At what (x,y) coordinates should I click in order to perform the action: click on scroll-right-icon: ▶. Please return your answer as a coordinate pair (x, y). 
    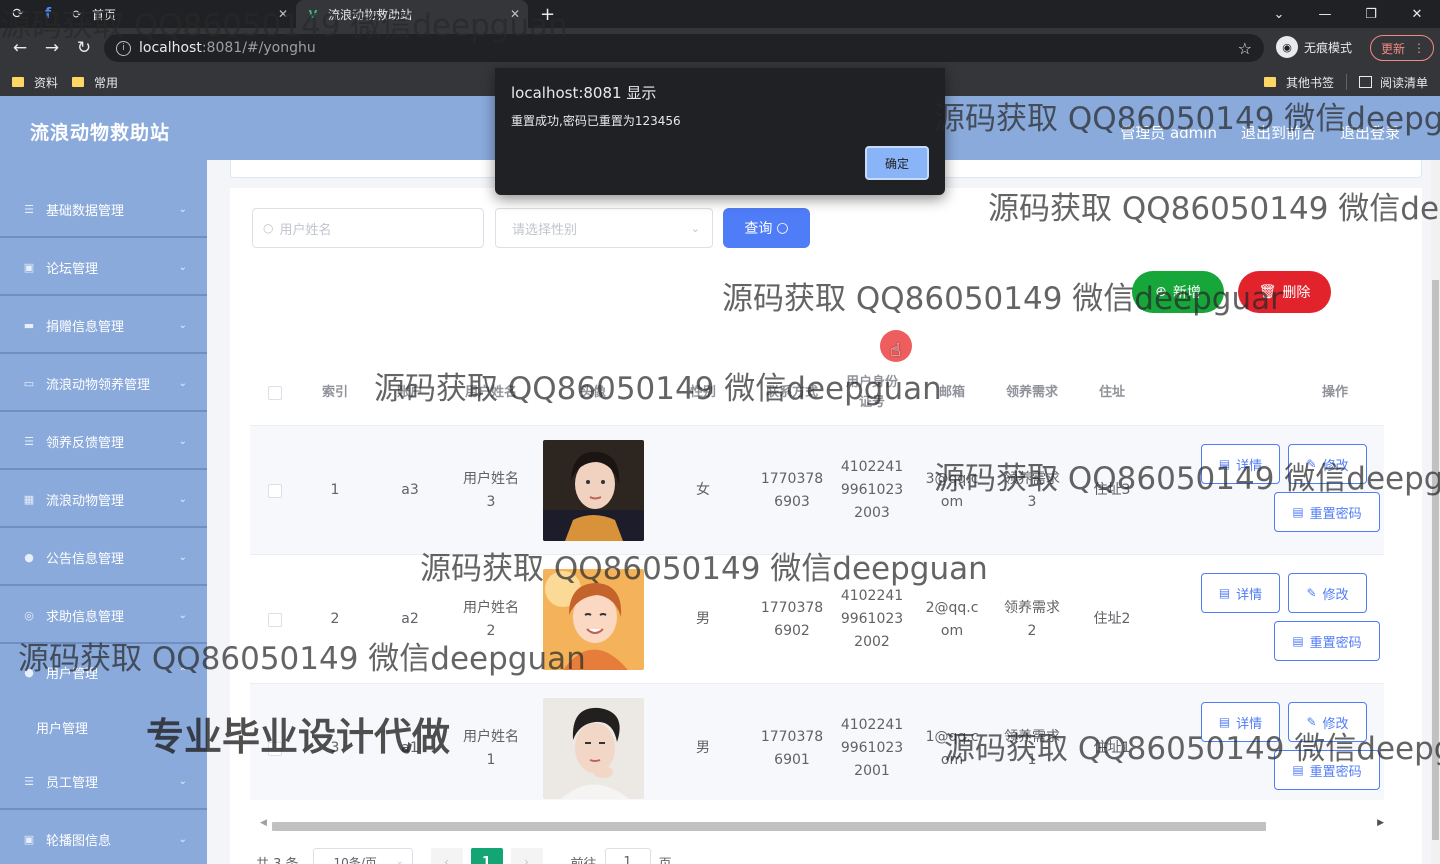
    Looking at the image, I should click on (1380, 823).